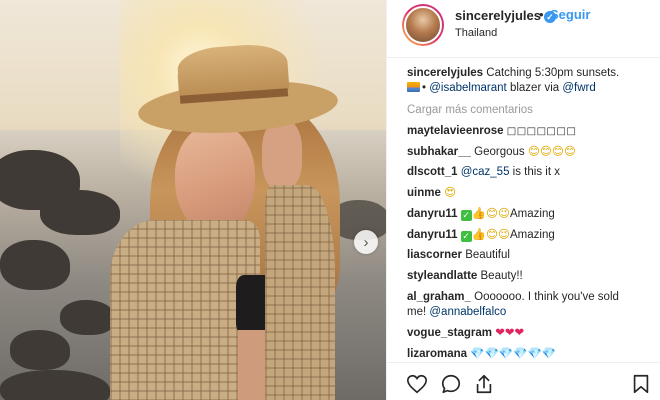  What do you see at coordinates (282, 155) in the screenshot?
I see `model-hand` at bounding box center [282, 155].